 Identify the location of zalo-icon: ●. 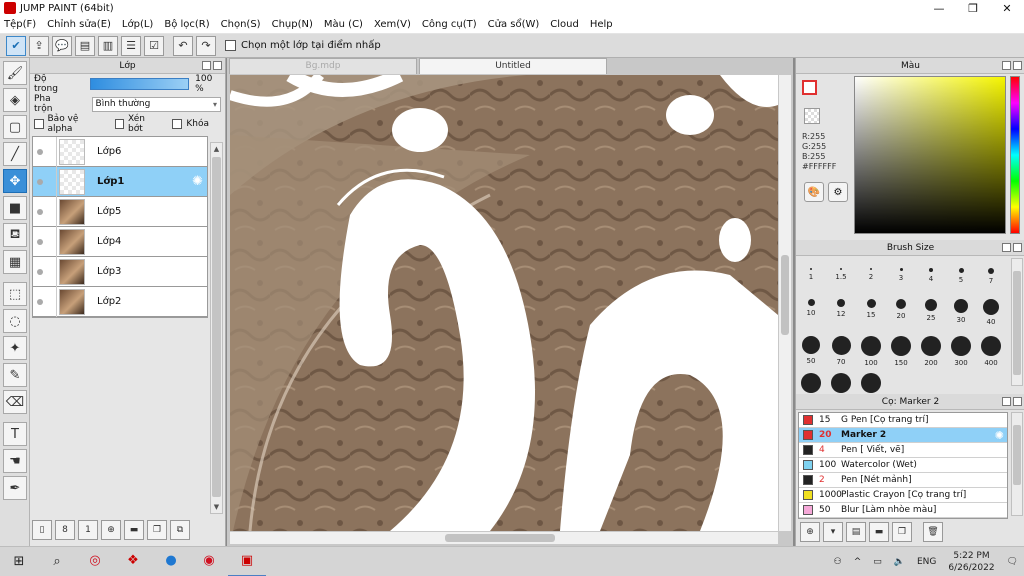
(171, 561).